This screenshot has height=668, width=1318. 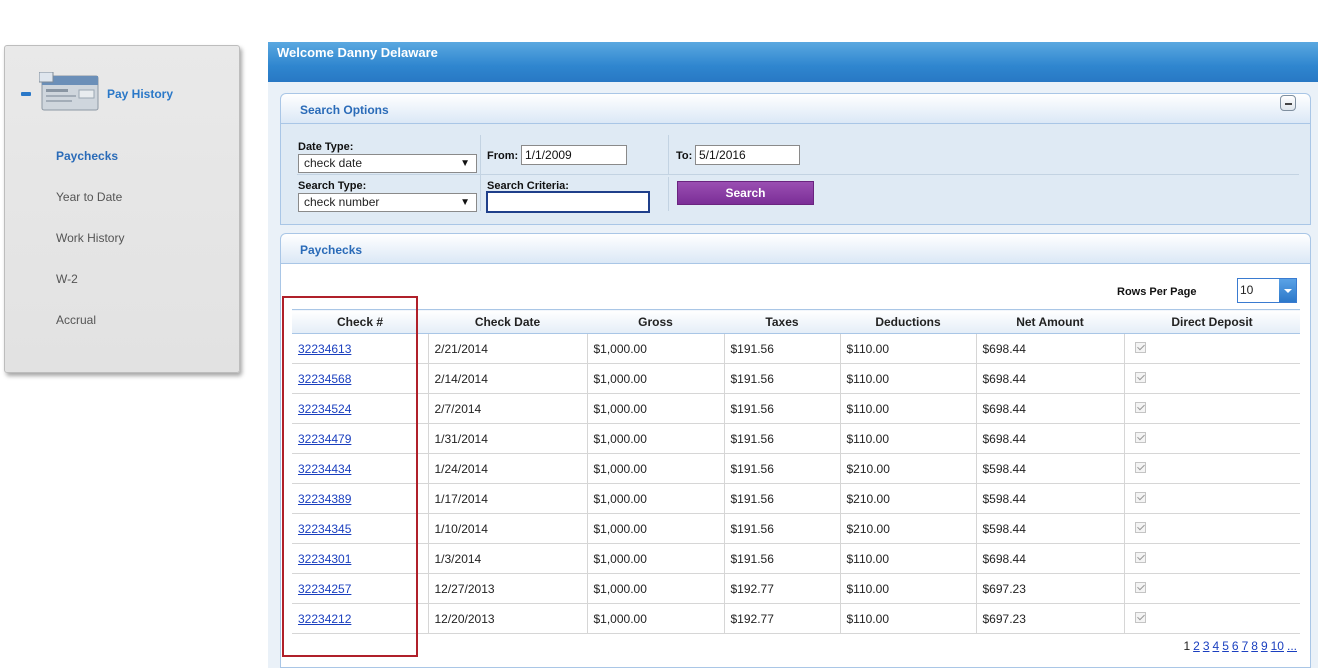 What do you see at coordinates (90, 238) in the screenshot?
I see `sidebar-item-work-history: Work History` at bounding box center [90, 238].